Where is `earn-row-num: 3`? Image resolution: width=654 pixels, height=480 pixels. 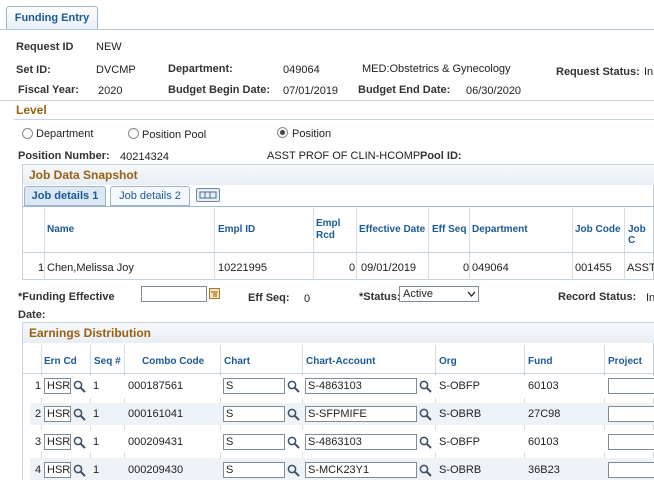
earn-row-num: 3 is located at coordinates (38, 442).